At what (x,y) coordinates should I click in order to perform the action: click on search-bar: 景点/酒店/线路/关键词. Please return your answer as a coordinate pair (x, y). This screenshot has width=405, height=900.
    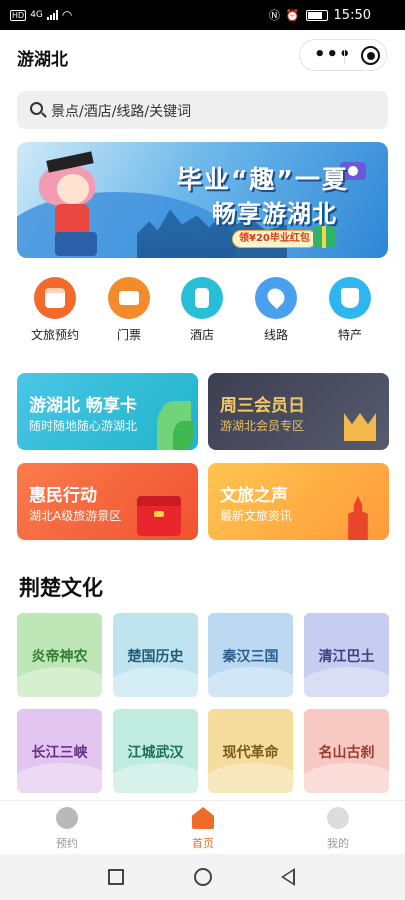
    Looking at the image, I should click on (202, 110).